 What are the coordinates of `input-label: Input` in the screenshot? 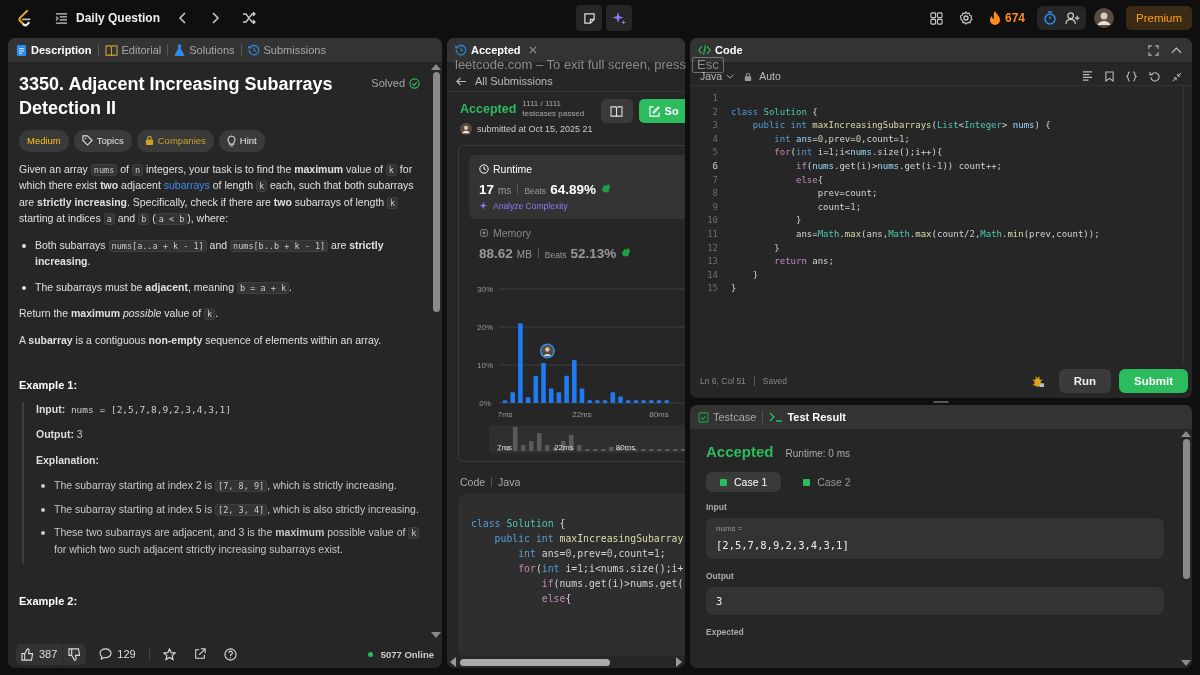 It's located at (716, 507).